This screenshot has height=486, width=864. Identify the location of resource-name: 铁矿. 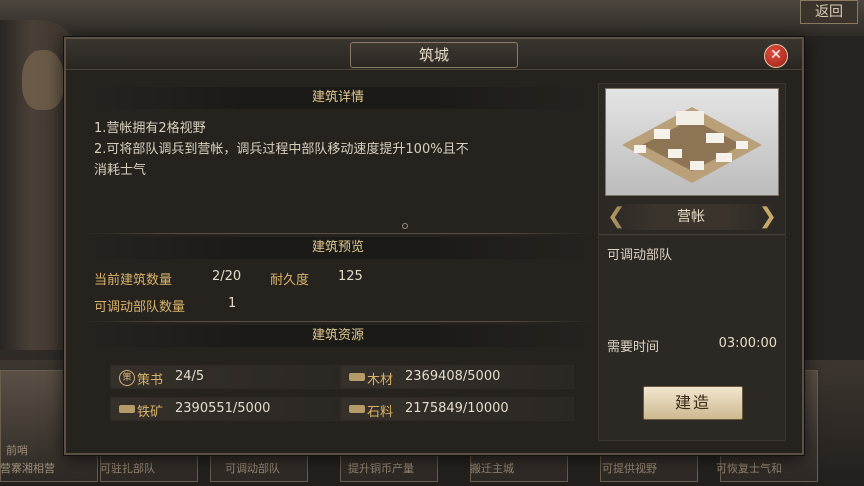
(150, 412).